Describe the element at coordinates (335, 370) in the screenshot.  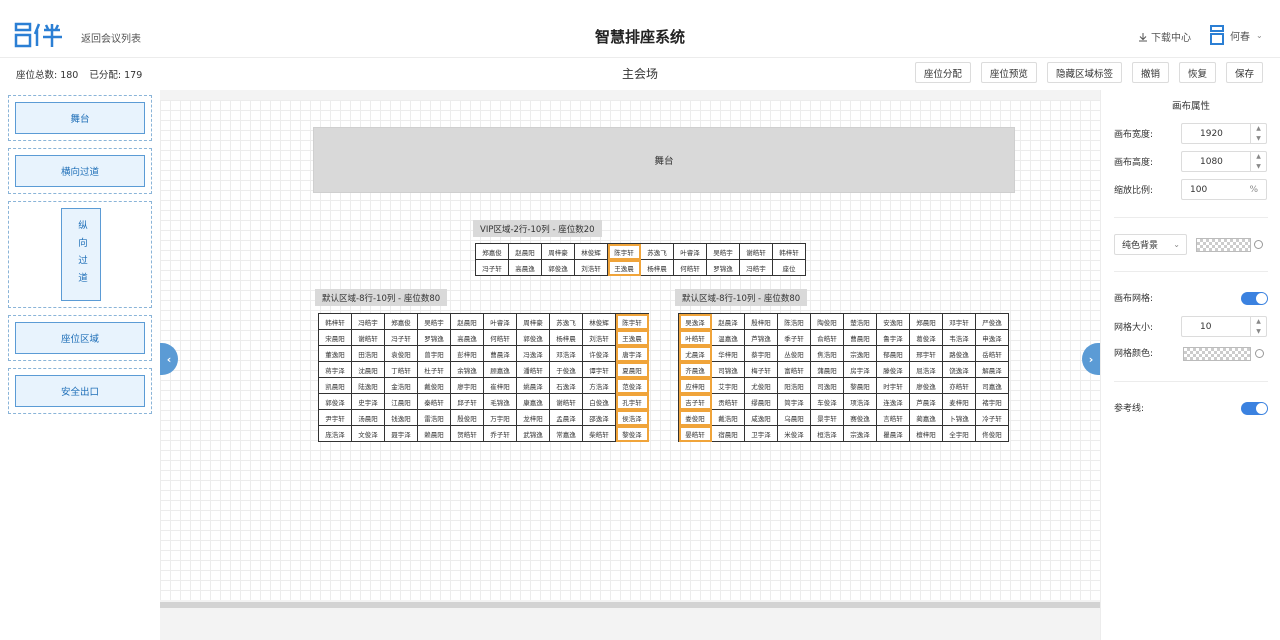
I see `seat: 蒋宇泽` at that location.